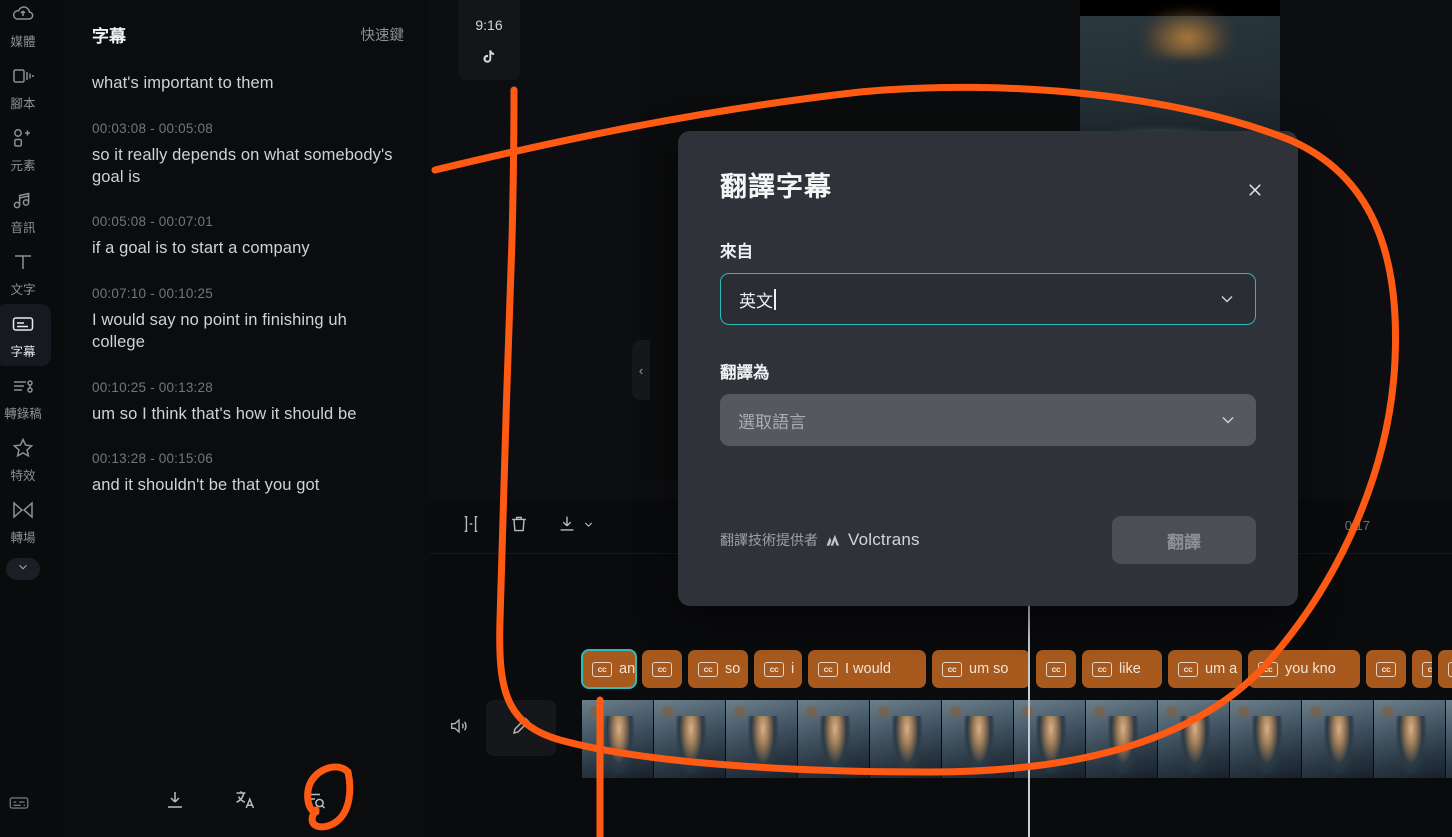  Describe the element at coordinates (247, 84) in the screenshot. I see `subtitle-text: what's important to them` at that location.